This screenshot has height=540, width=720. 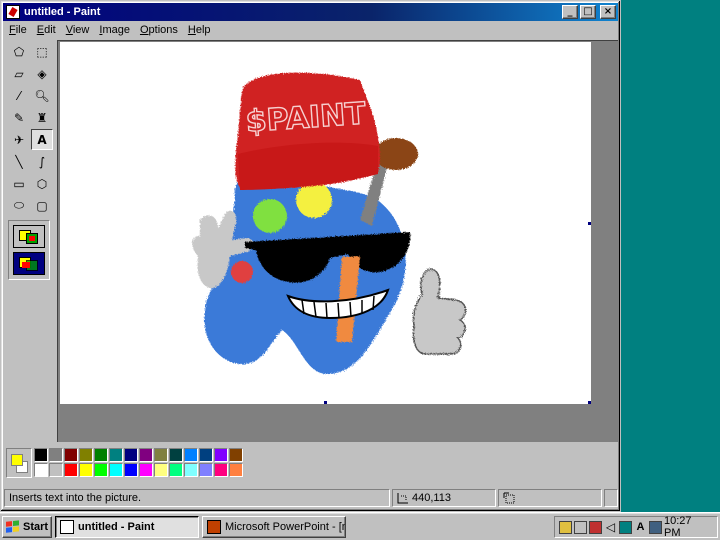 I want to click on paint-app-icon, so click(x=13, y=12).